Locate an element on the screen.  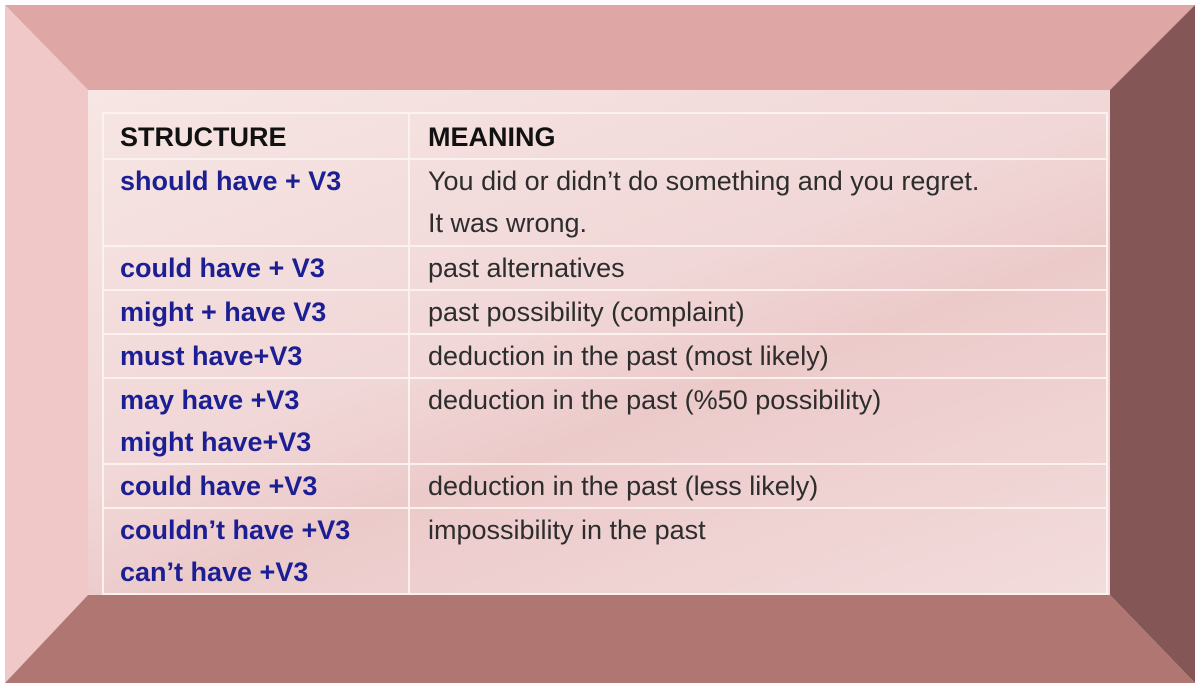
meaning-cell: impossibility in the past is located at coordinates (758, 551).